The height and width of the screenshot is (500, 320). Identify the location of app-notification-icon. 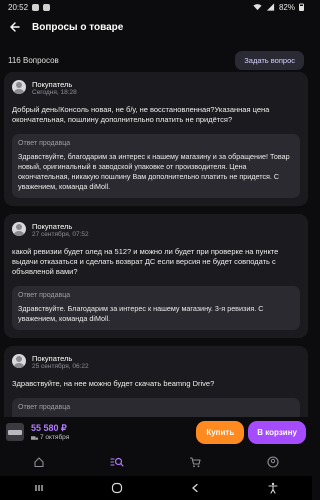
(47, 7).